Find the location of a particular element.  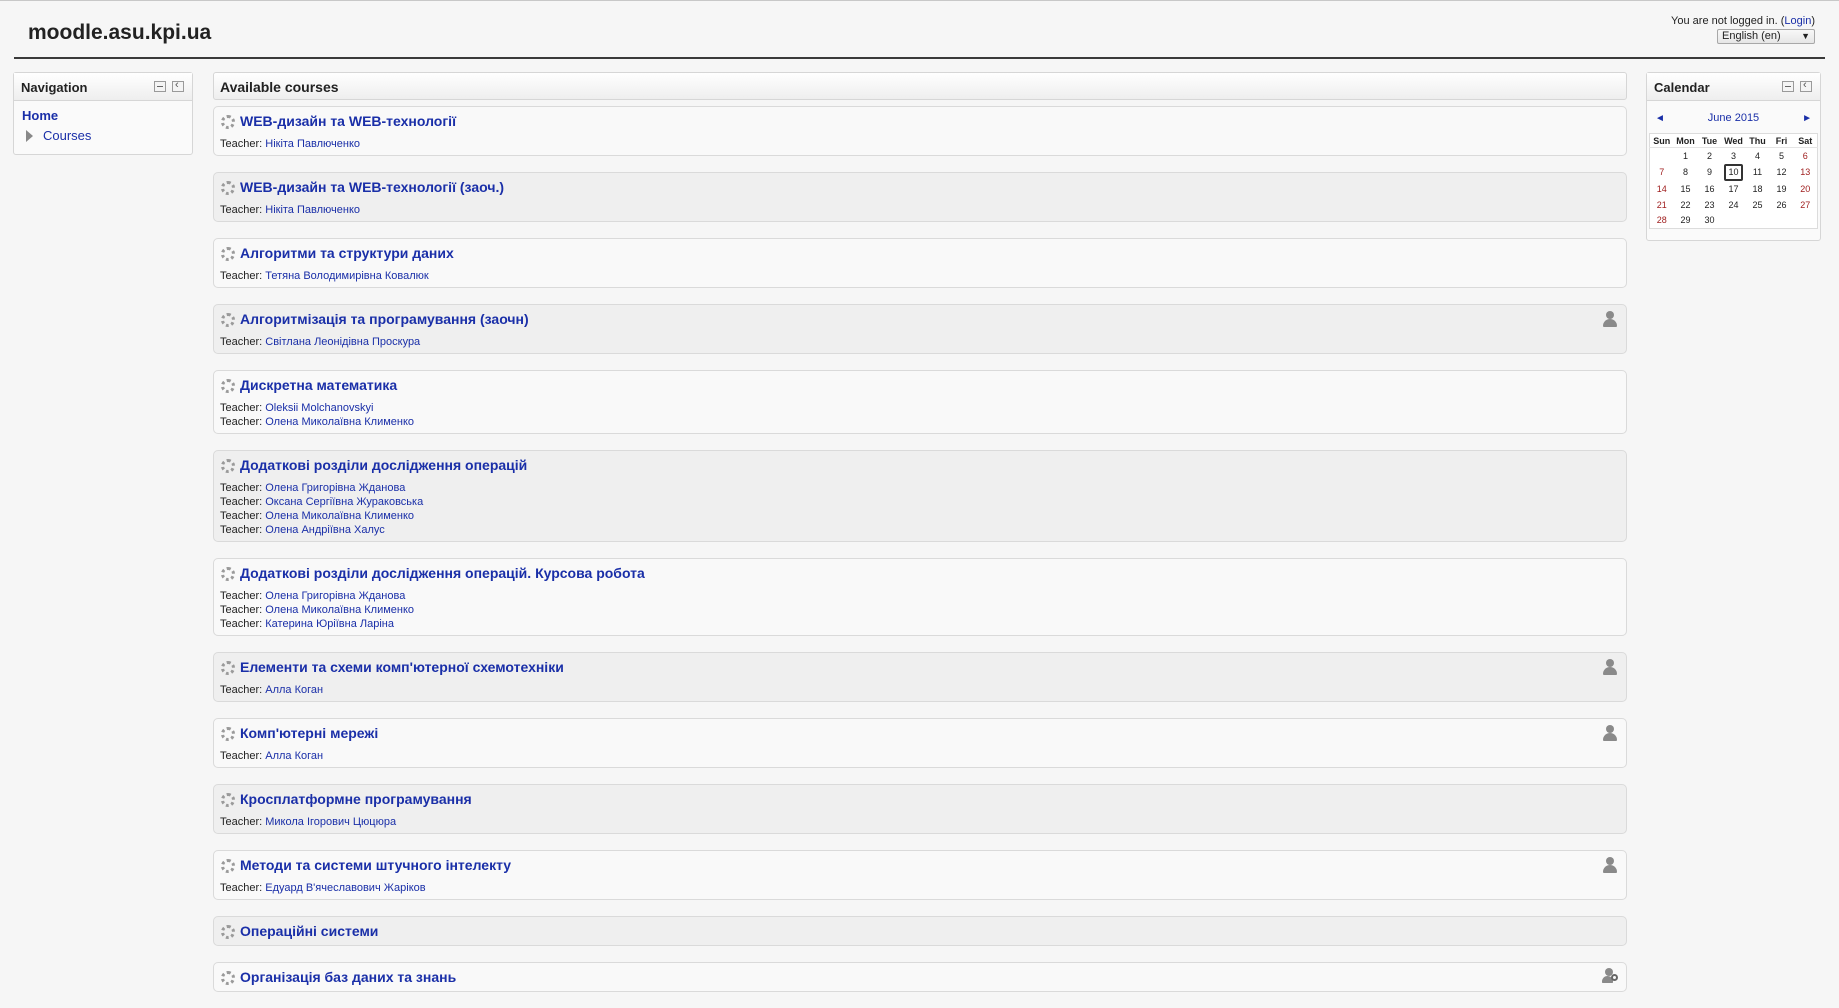

calendar-day: 22 is located at coordinates (1686, 205).